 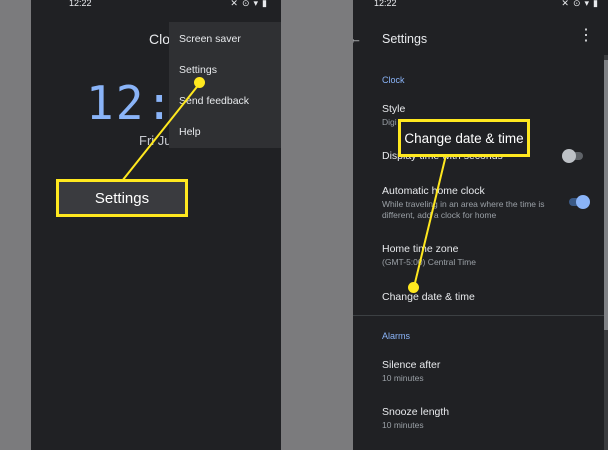 What do you see at coordinates (199, 82) in the screenshot?
I see `callout-dot-settings` at bounding box center [199, 82].